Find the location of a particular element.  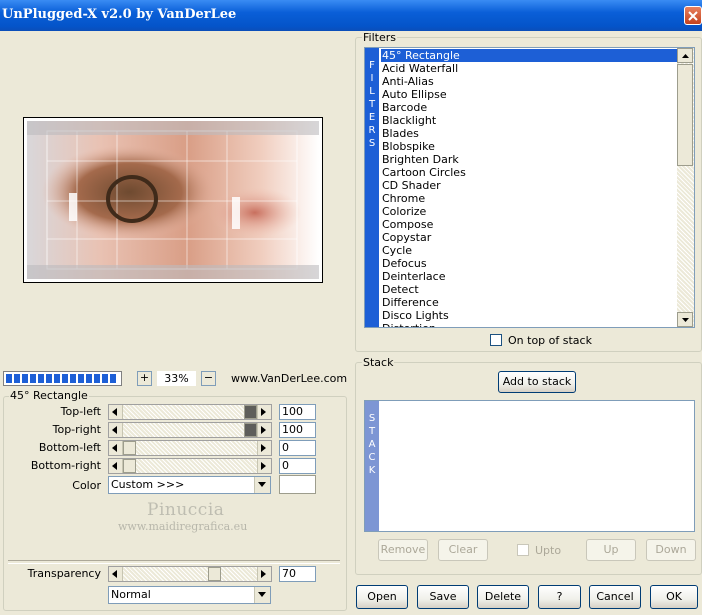

bottom-left-value: 0 is located at coordinates (297, 448).